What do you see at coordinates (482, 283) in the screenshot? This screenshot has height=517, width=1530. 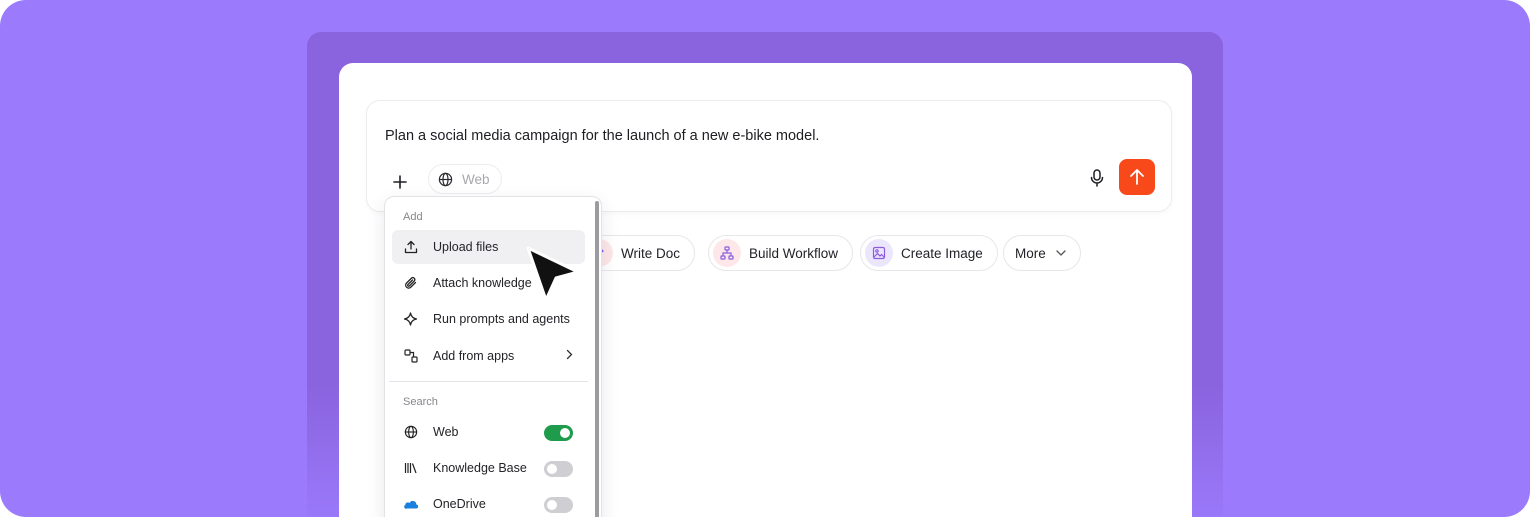 I see `menu-item-label: Attach knowledge` at bounding box center [482, 283].